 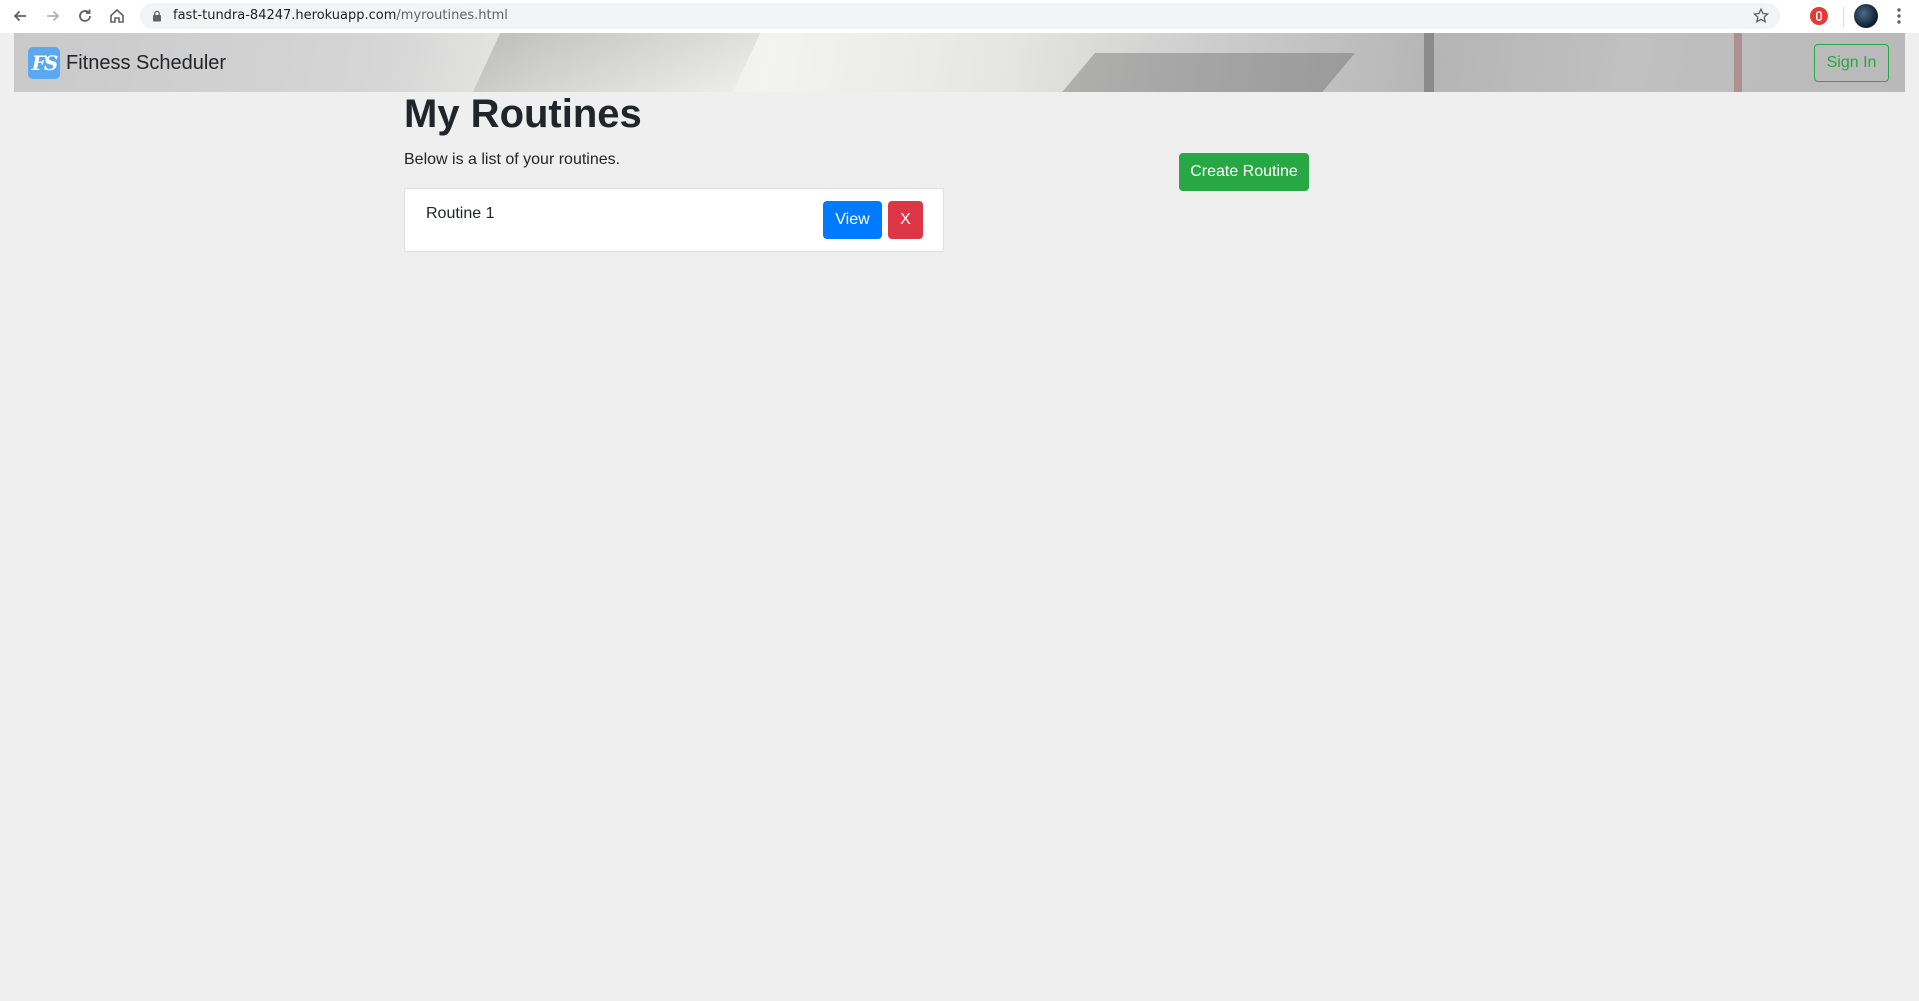 I want to click on brand-name: Fitness Scheduler, so click(x=146, y=62).